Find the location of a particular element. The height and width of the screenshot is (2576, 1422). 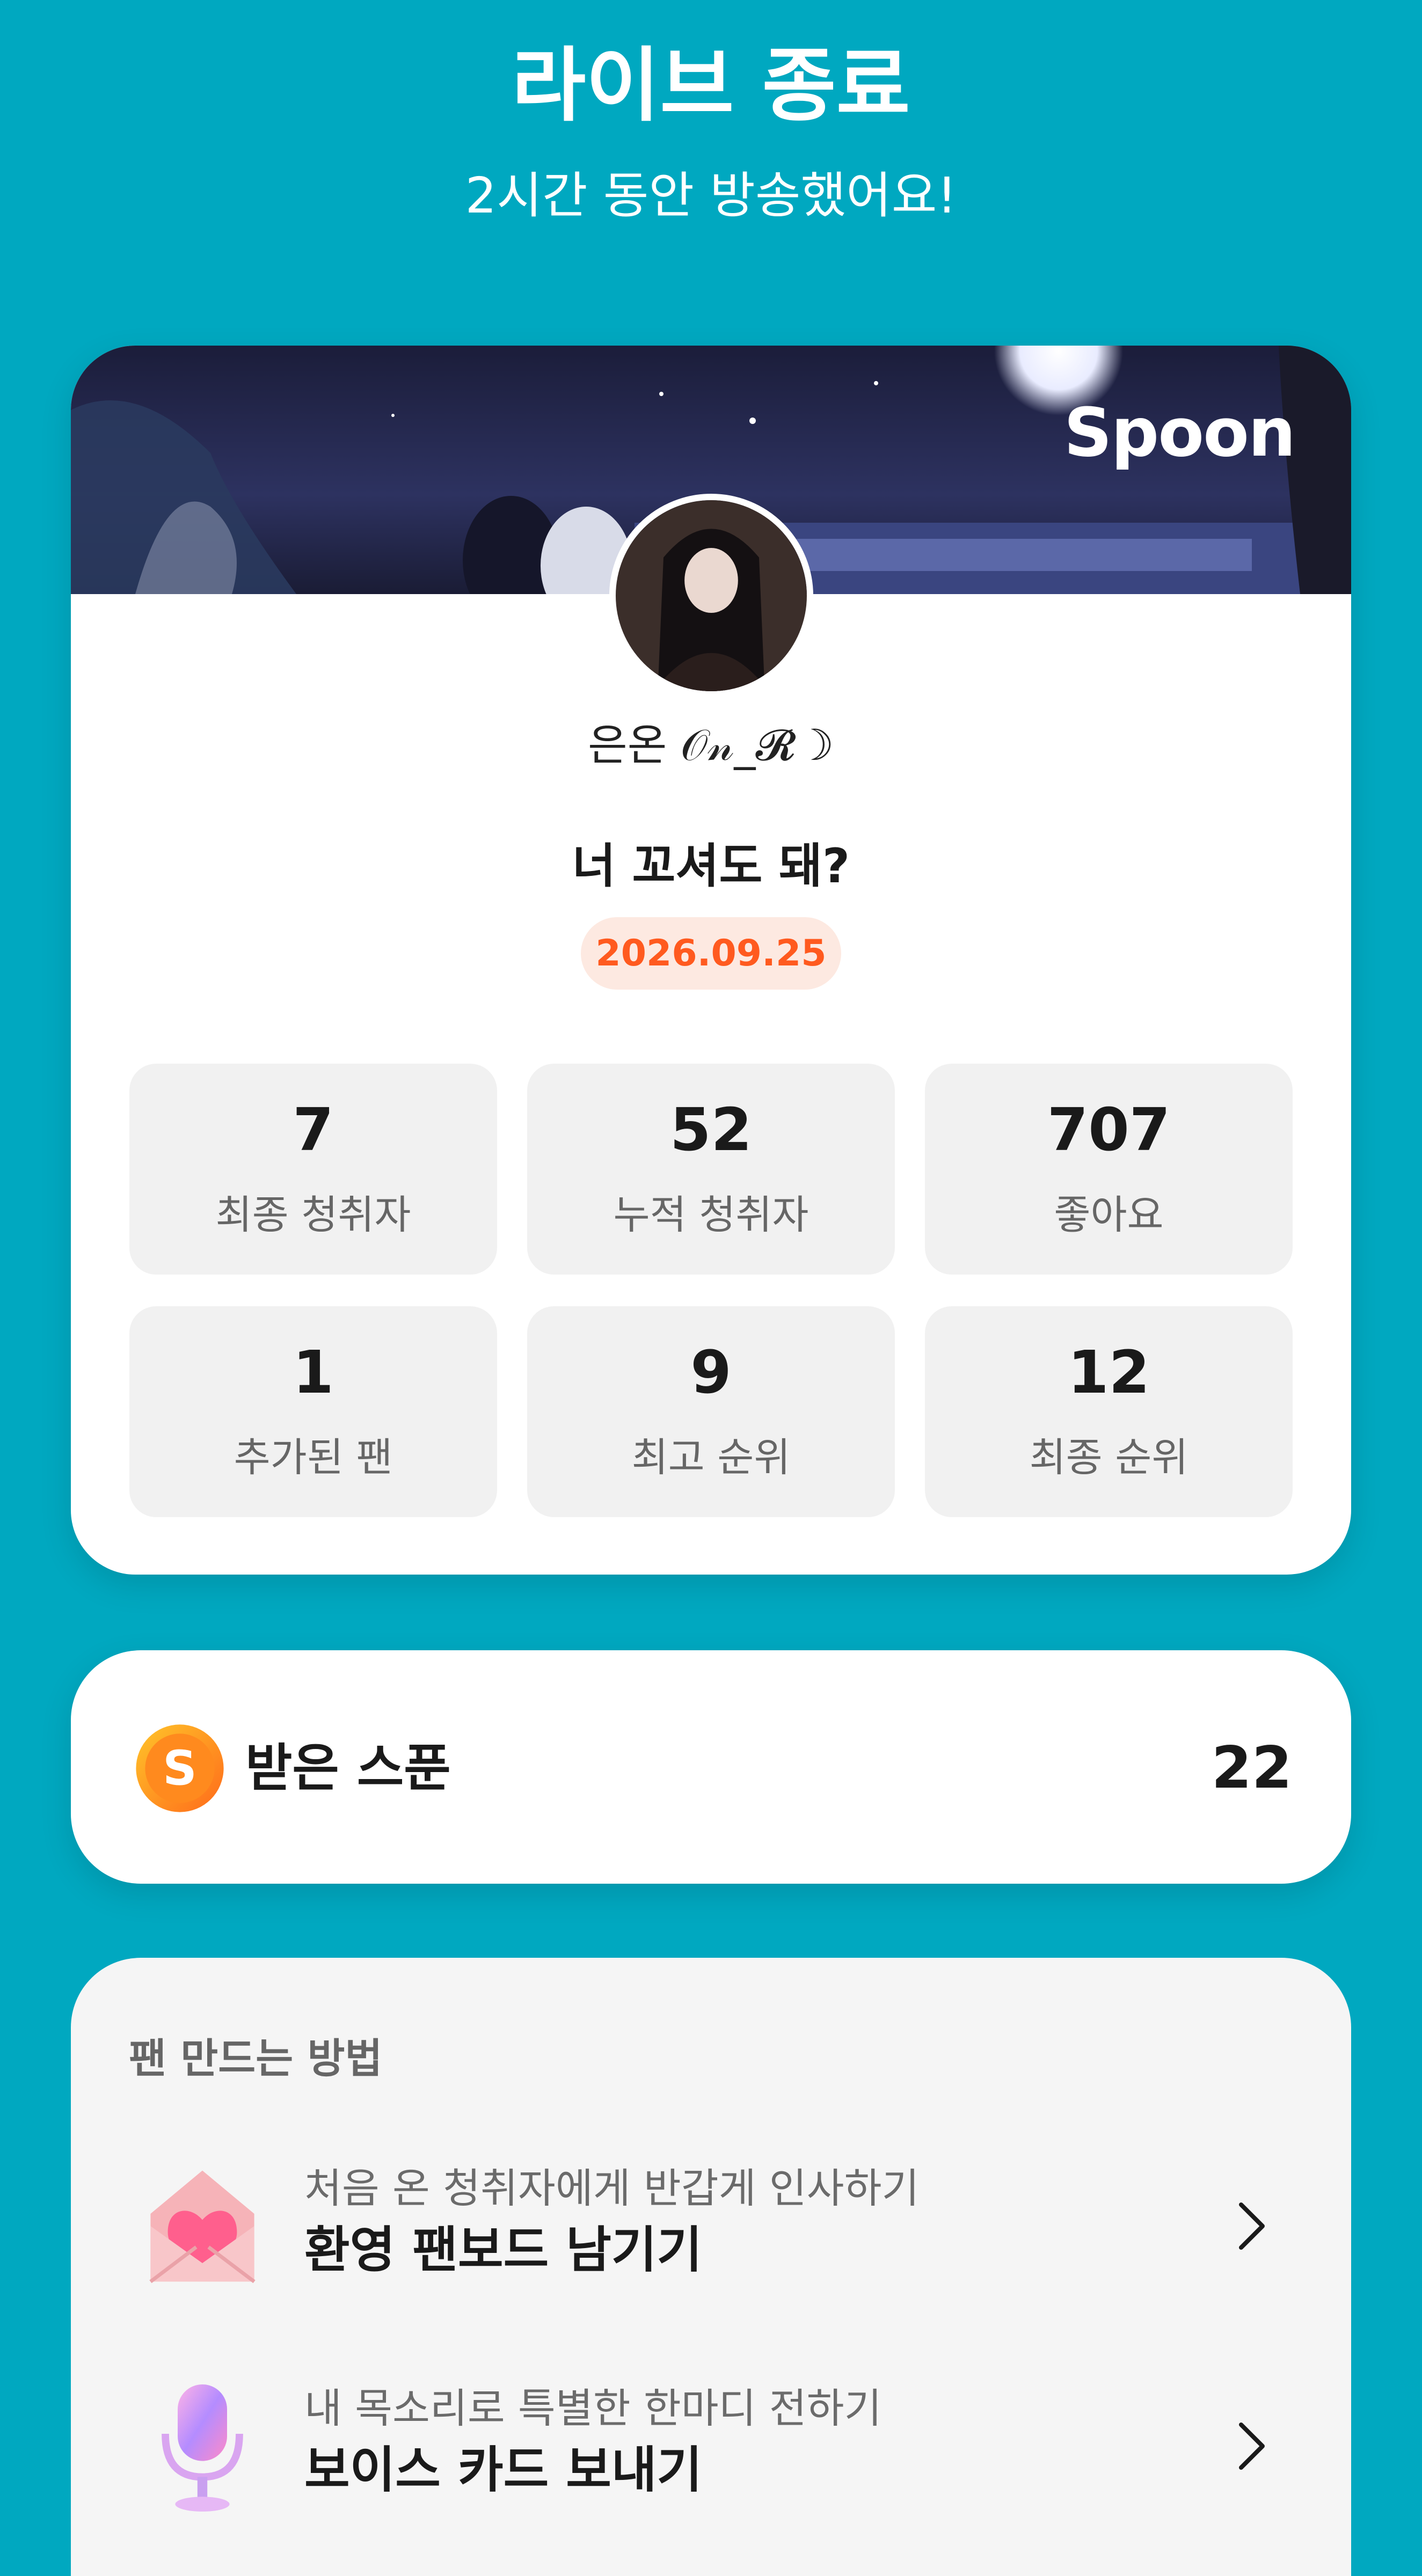

stat-value: 12 is located at coordinates (1108, 1372).